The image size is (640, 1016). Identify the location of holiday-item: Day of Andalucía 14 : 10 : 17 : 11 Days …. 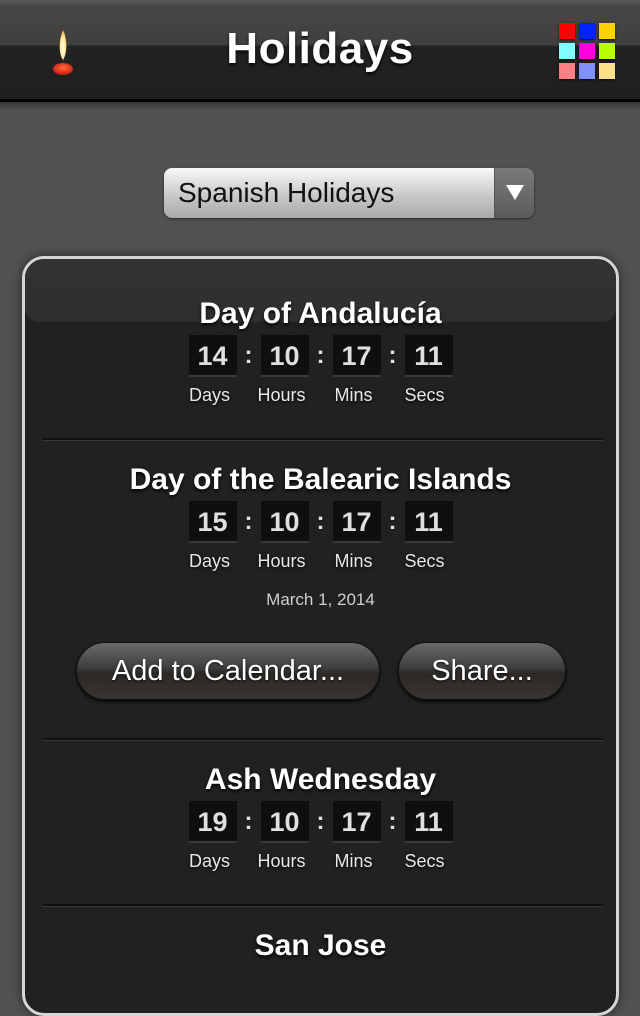
(320, 351).